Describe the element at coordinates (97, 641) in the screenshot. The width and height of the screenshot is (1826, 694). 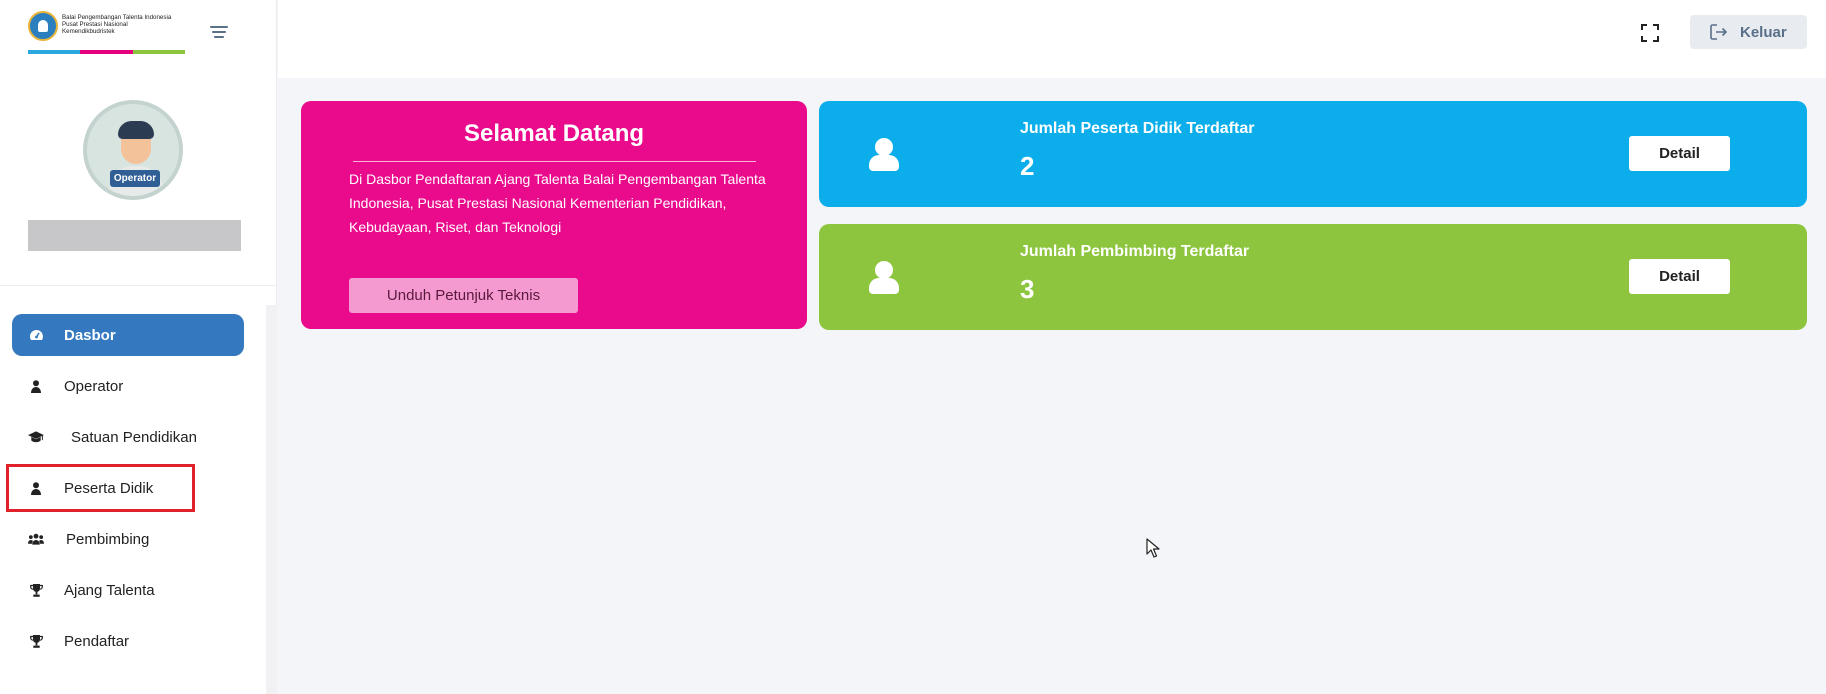
I see `sidebar-item-label: Pendaftar` at that location.